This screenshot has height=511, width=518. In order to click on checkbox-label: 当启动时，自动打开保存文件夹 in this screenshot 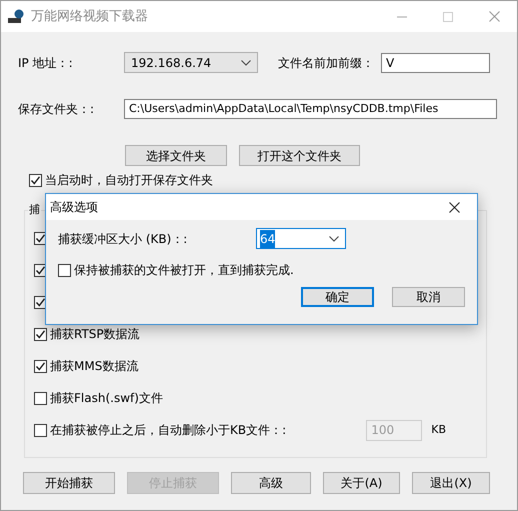, I will do `click(129, 180)`.